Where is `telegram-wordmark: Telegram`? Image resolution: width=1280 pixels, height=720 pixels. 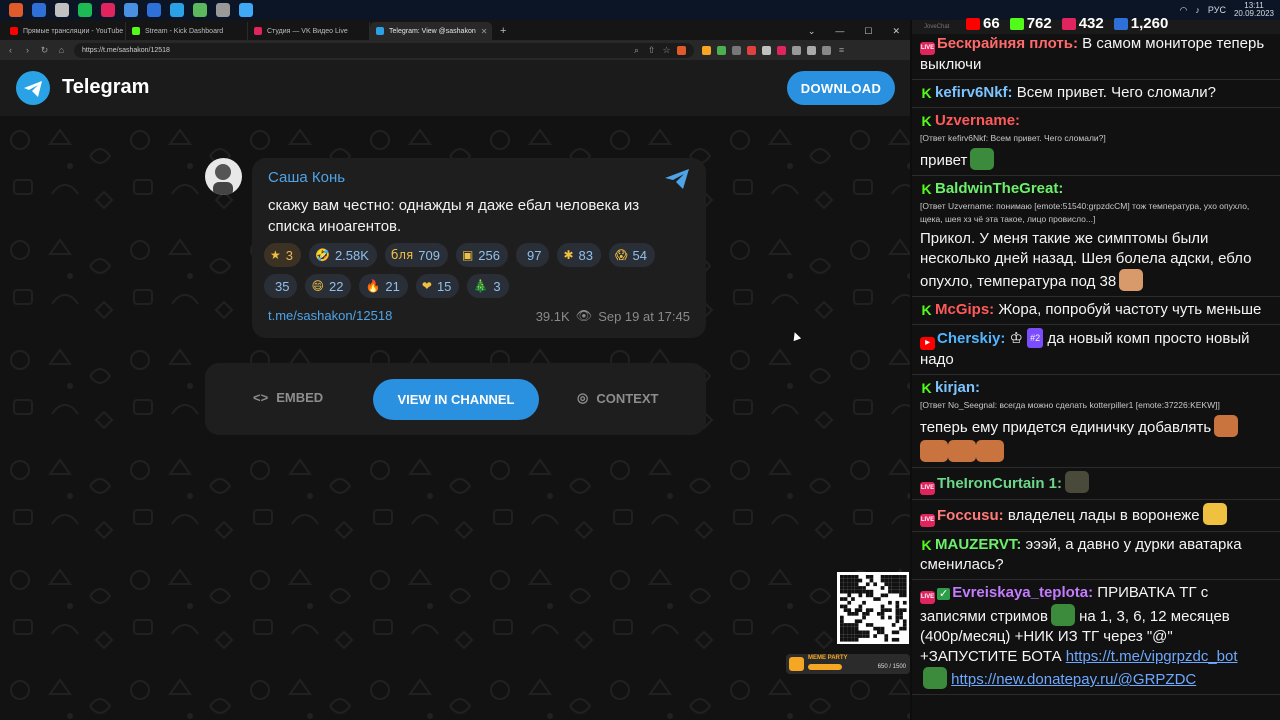
telegram-wordmark: Telegram is located at coordinates (105, 87).